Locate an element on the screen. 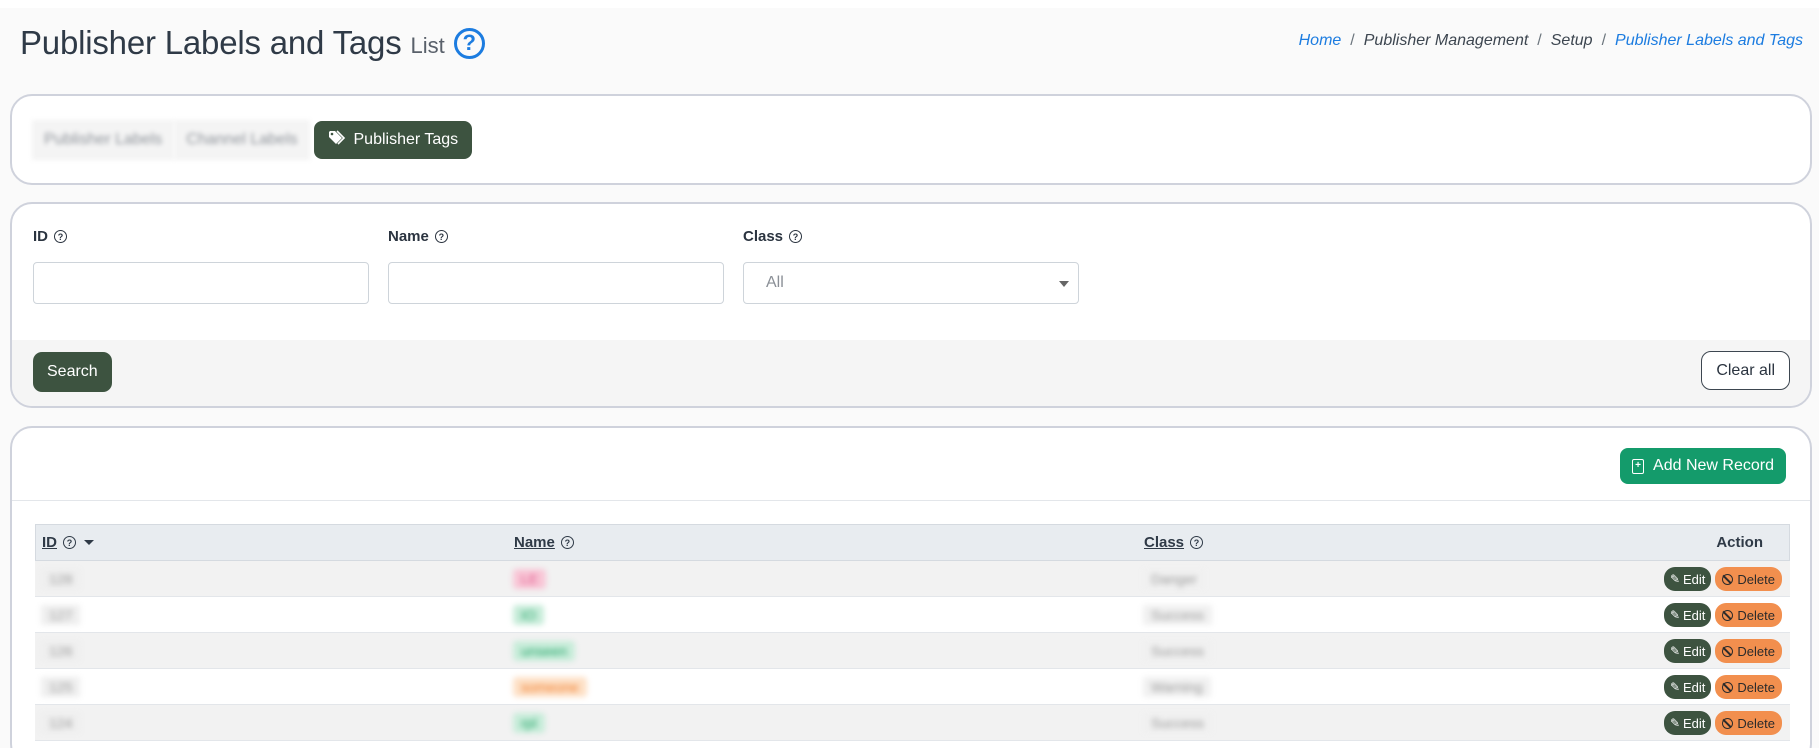  page-subtitle: List is located at coordinates (427, 45).